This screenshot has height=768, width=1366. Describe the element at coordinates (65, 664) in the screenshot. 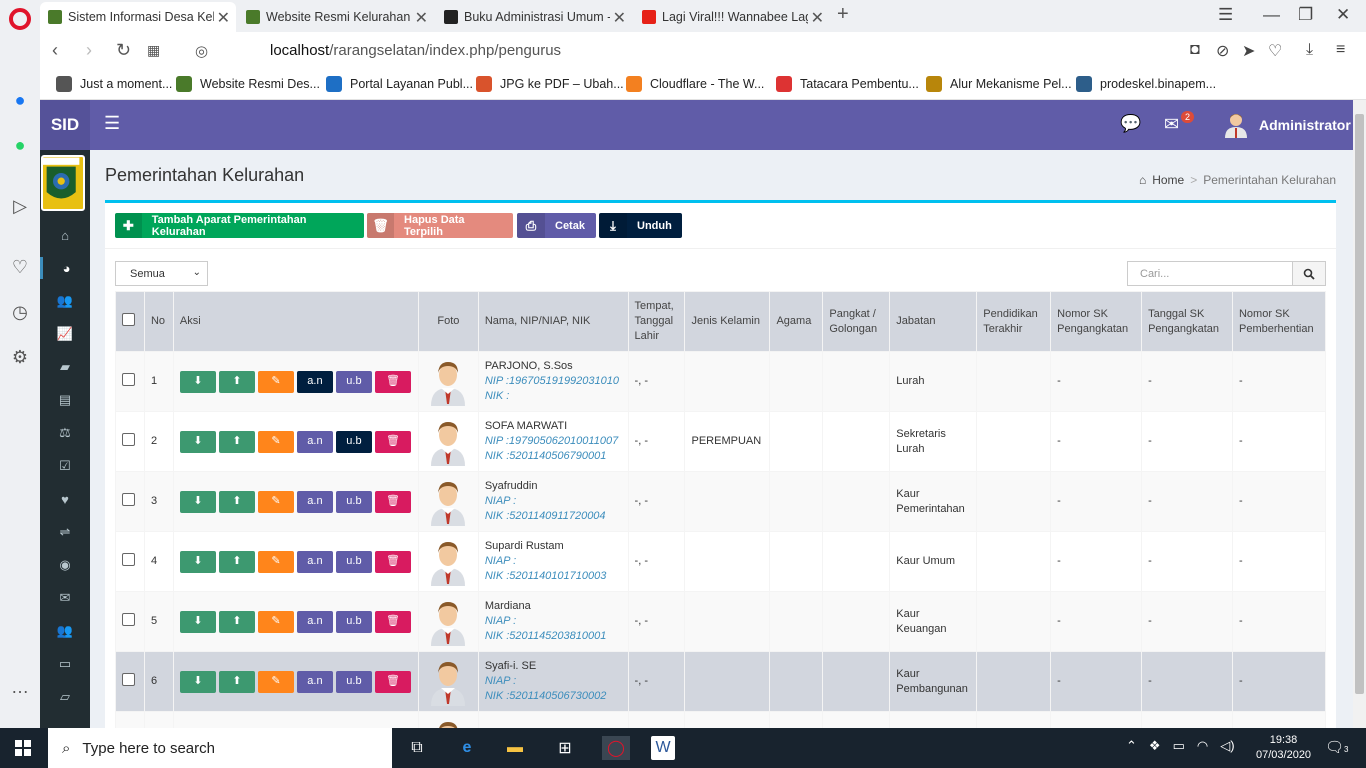

I see `sidebar-monitor: ▭` at that location.